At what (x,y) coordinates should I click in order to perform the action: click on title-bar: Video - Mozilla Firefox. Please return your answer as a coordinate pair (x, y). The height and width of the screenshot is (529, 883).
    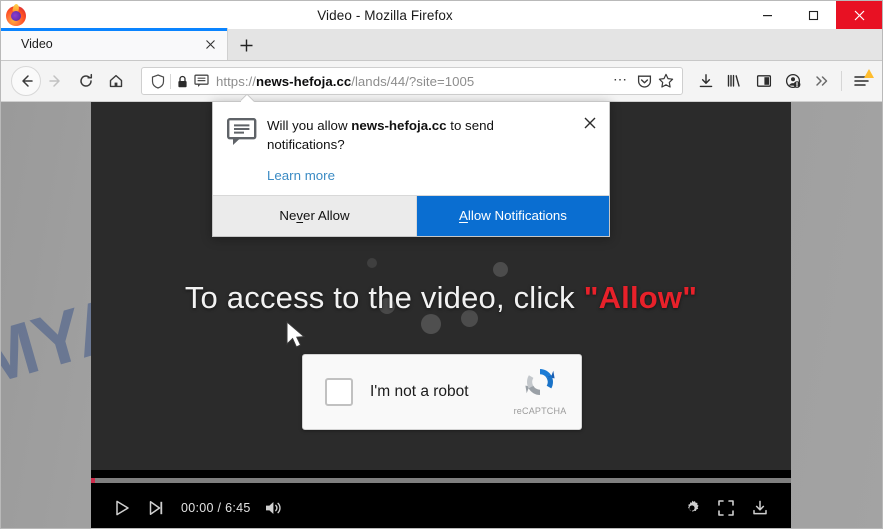
    Looking at the image, I should click on (441, 15).